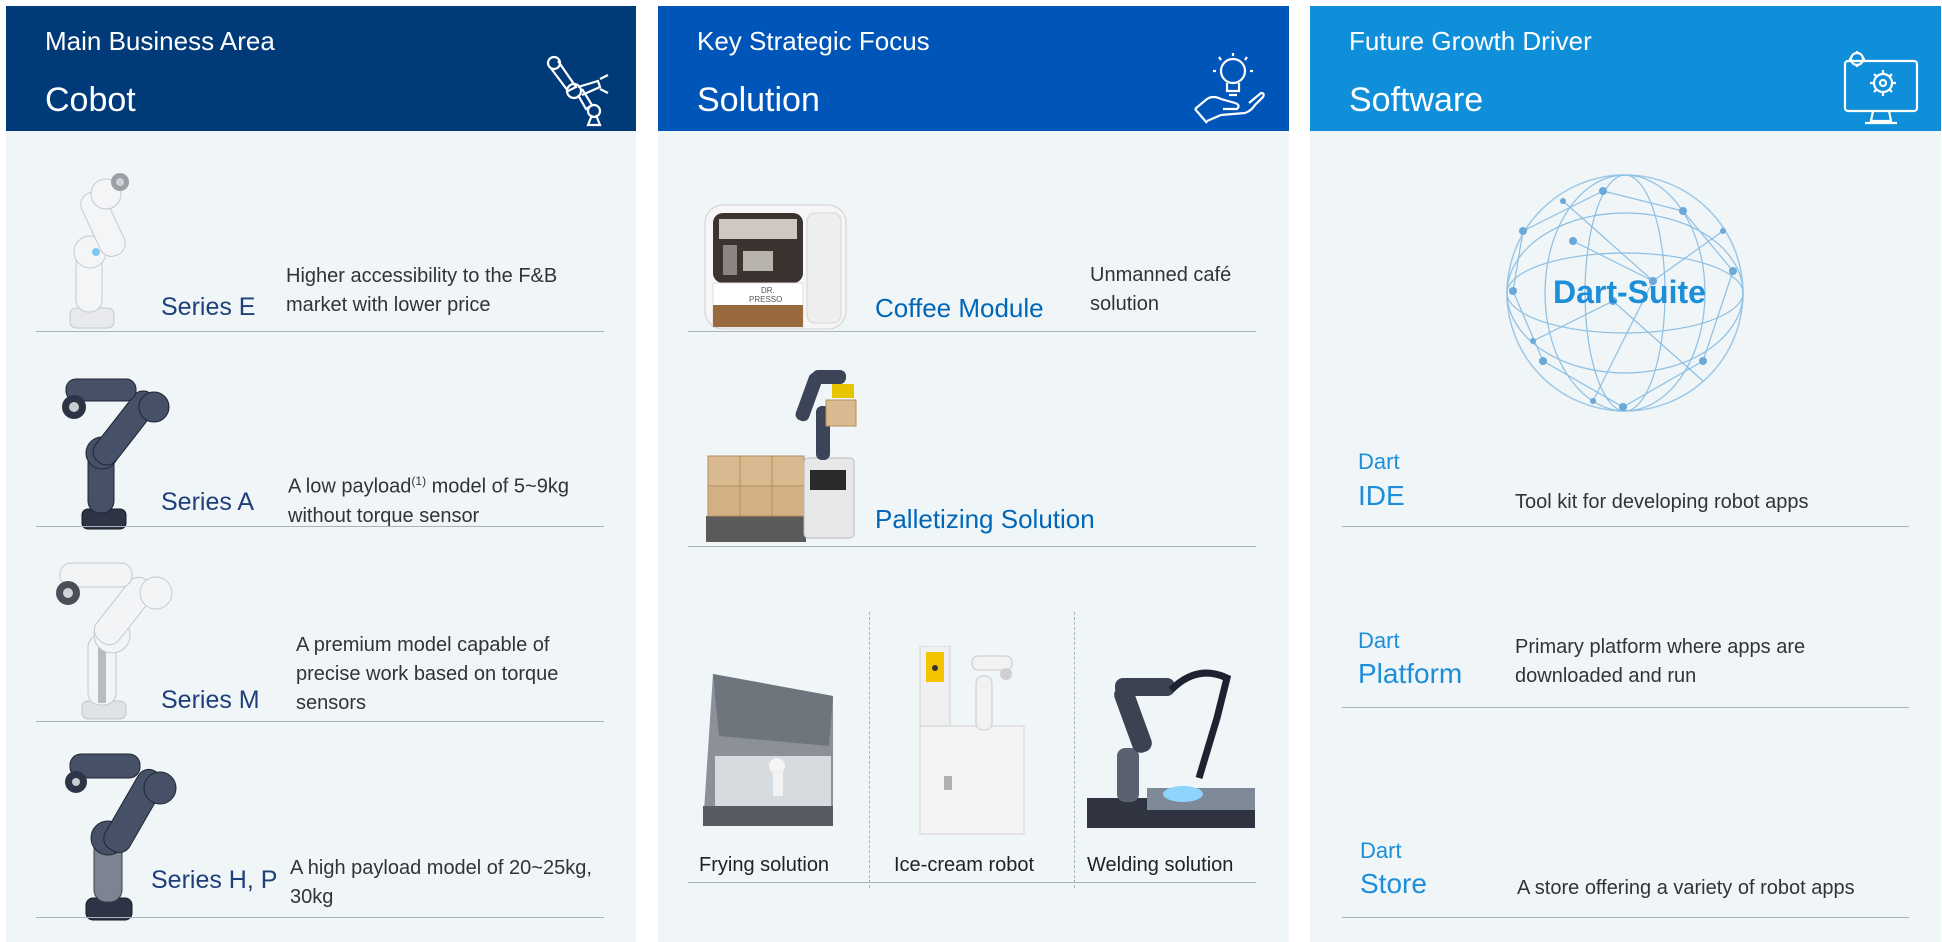  I want to click on welding-image, so click(1171, 748).